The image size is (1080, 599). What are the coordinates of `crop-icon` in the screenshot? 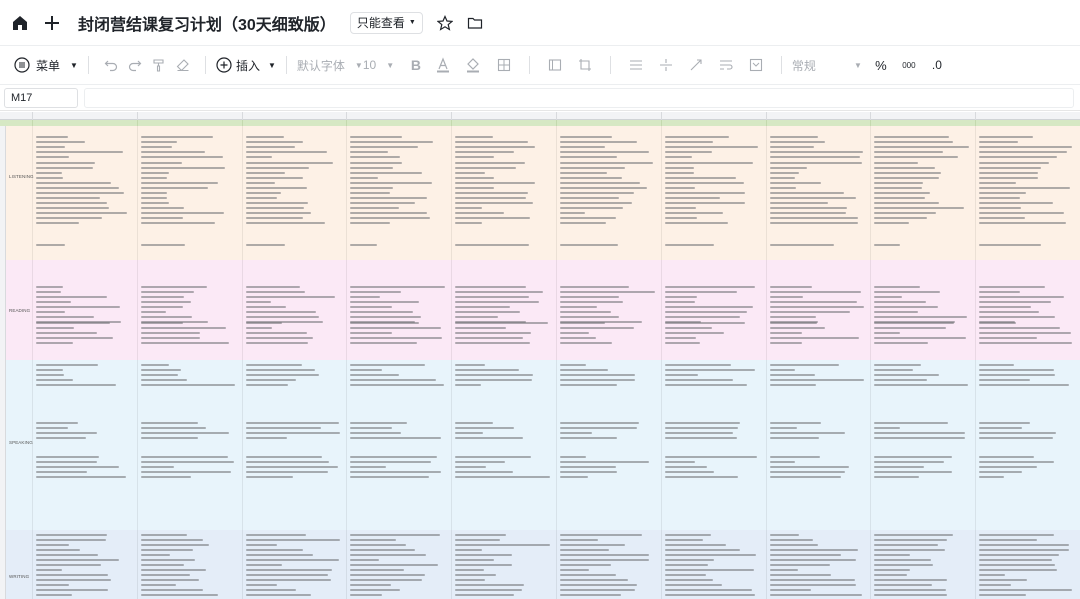 It's located at (585, 65).